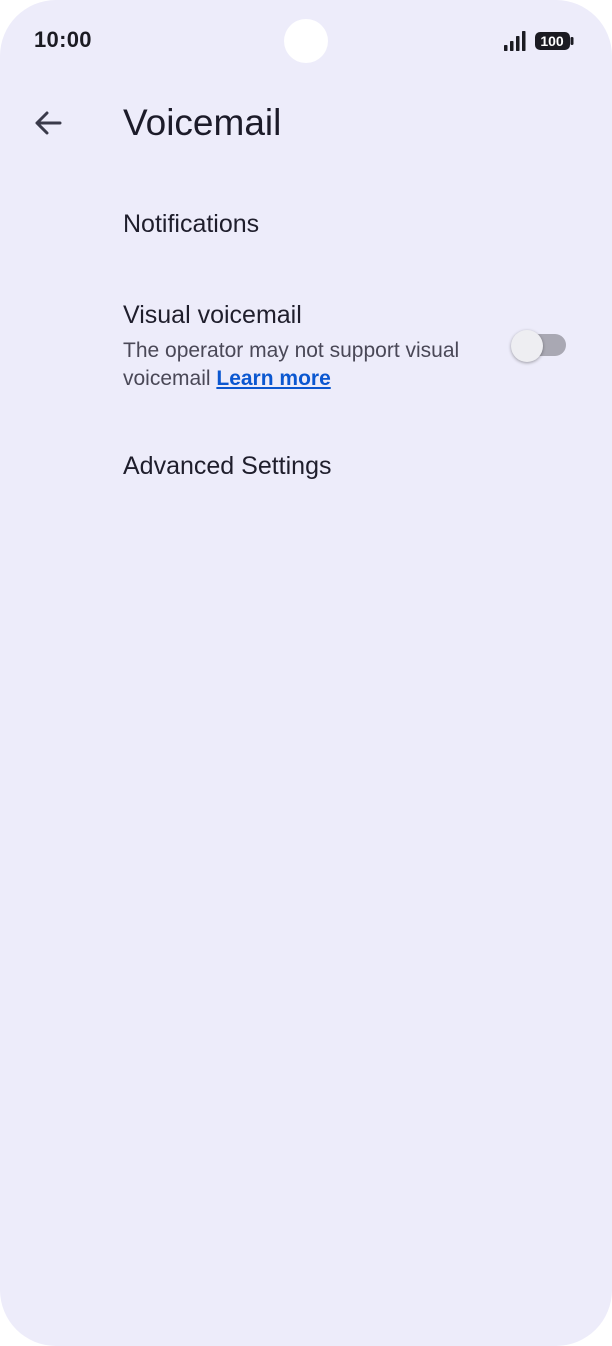 The image size is (612, 1346). I want to click on toggle-thumb, so click(527, 346).